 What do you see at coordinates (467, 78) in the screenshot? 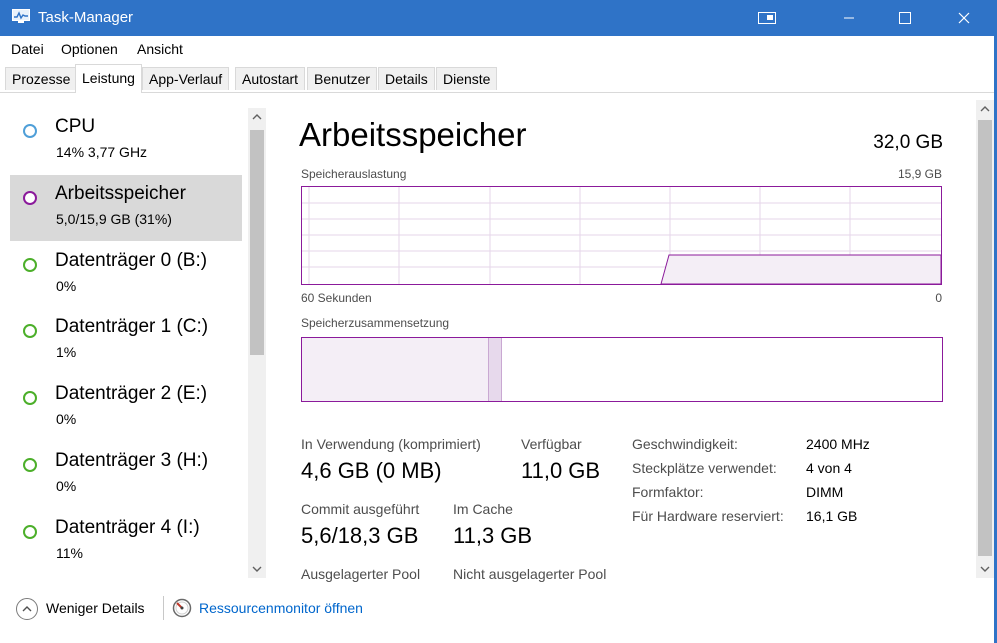
I see `tab-services: Dienste` at bounding box center [467, 78].